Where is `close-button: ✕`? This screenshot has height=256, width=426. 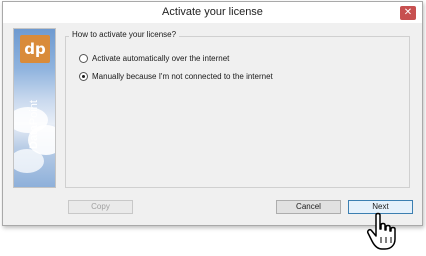
close-button: ✕ is located at coordinates (408, 13).